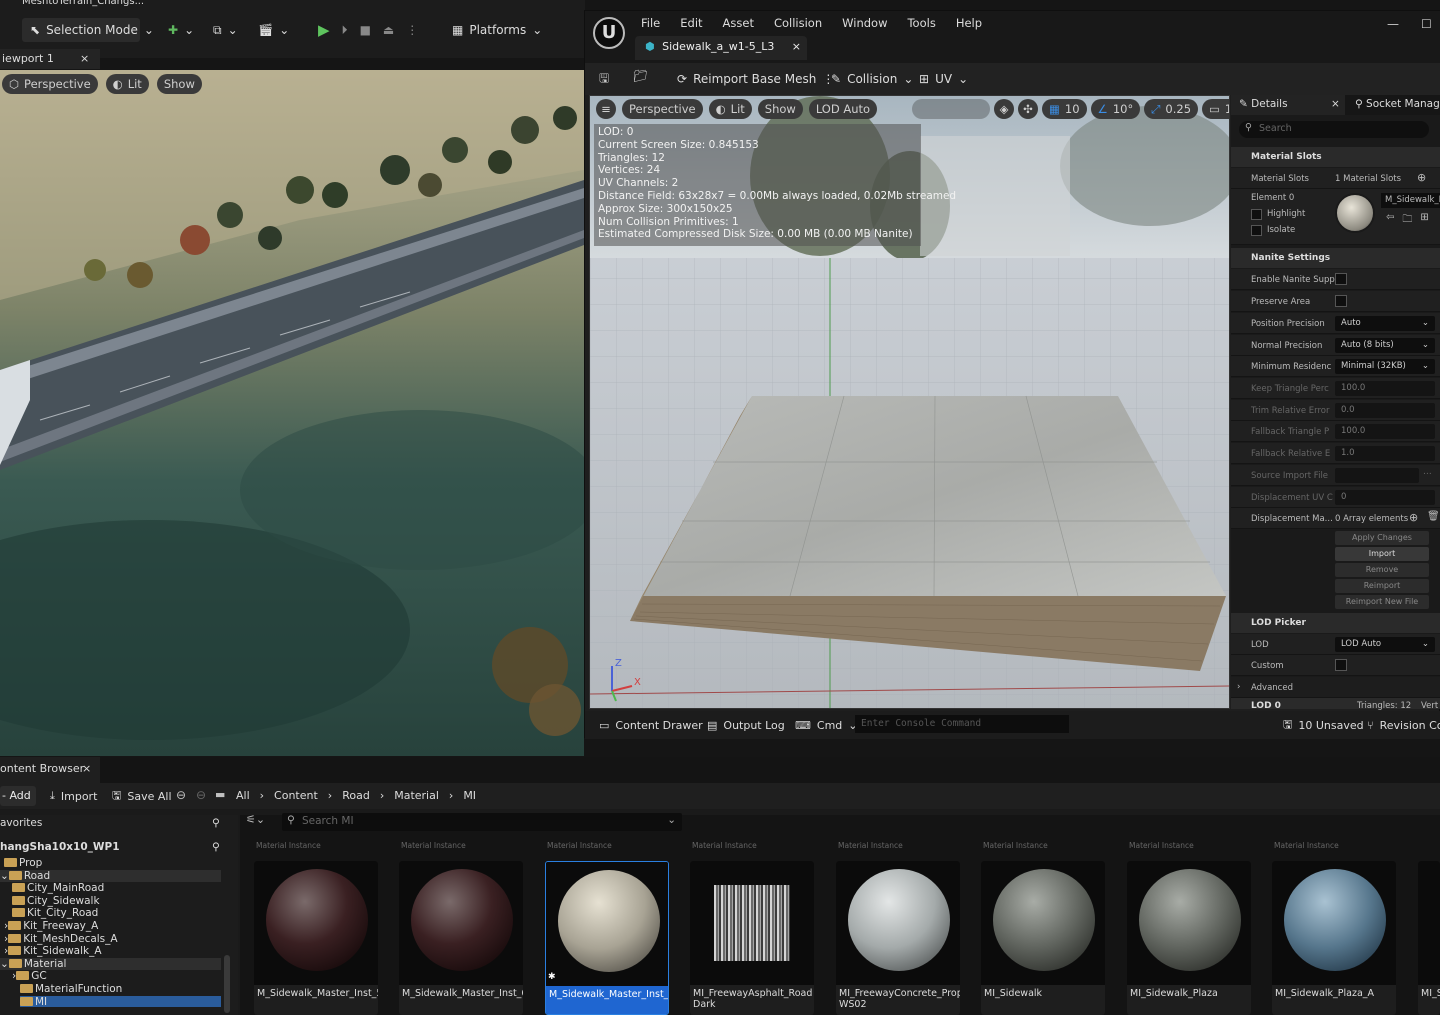 The image size is (1440, 1015). I want to click on tree-item-prop: Prop, so click(23, 863).